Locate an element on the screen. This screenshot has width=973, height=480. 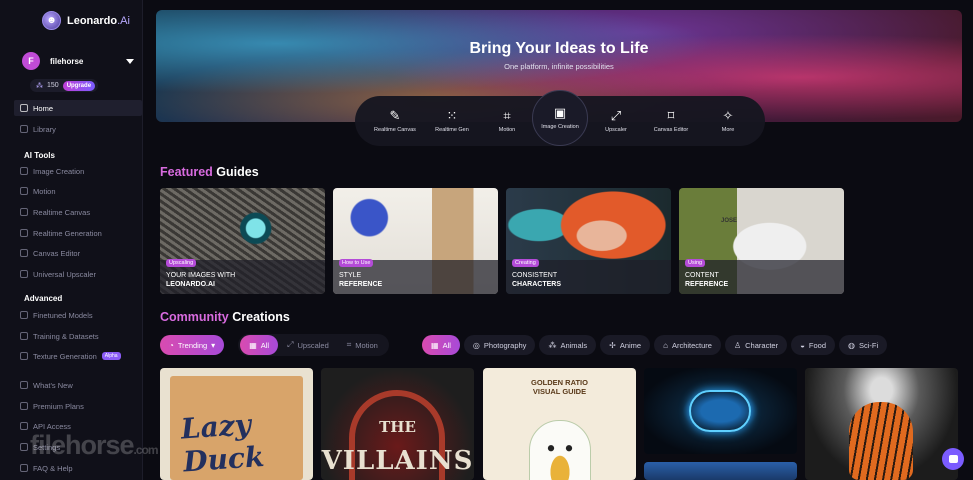
sidebar-item-texture-generation: Texture Generation Alpha is located at coordinates (78, 356).